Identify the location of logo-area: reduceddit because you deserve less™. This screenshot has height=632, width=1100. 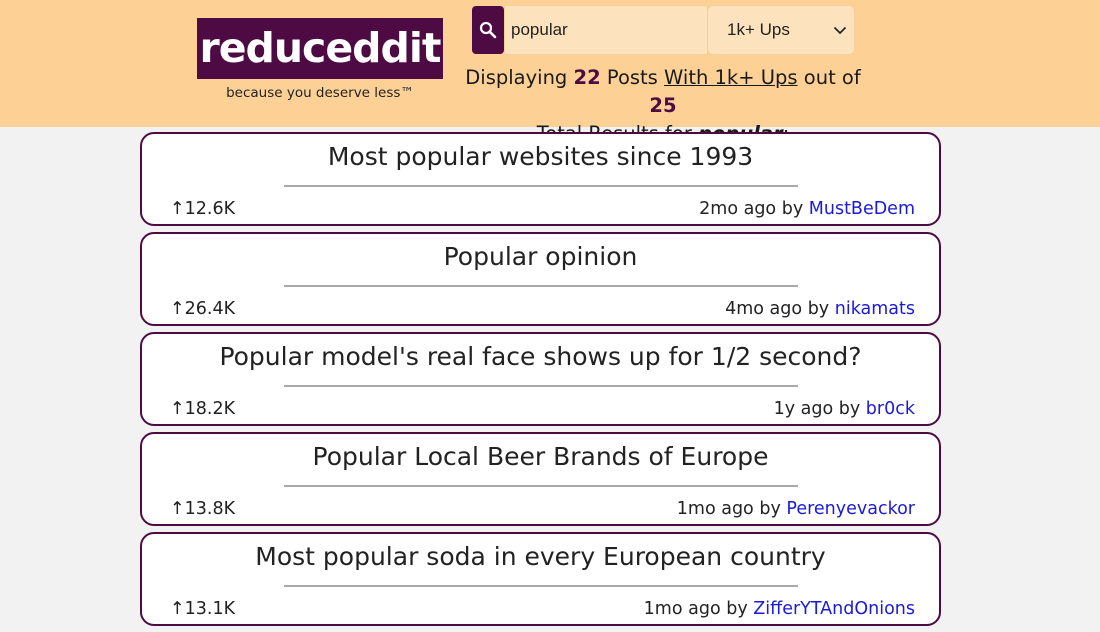
(320, 59).